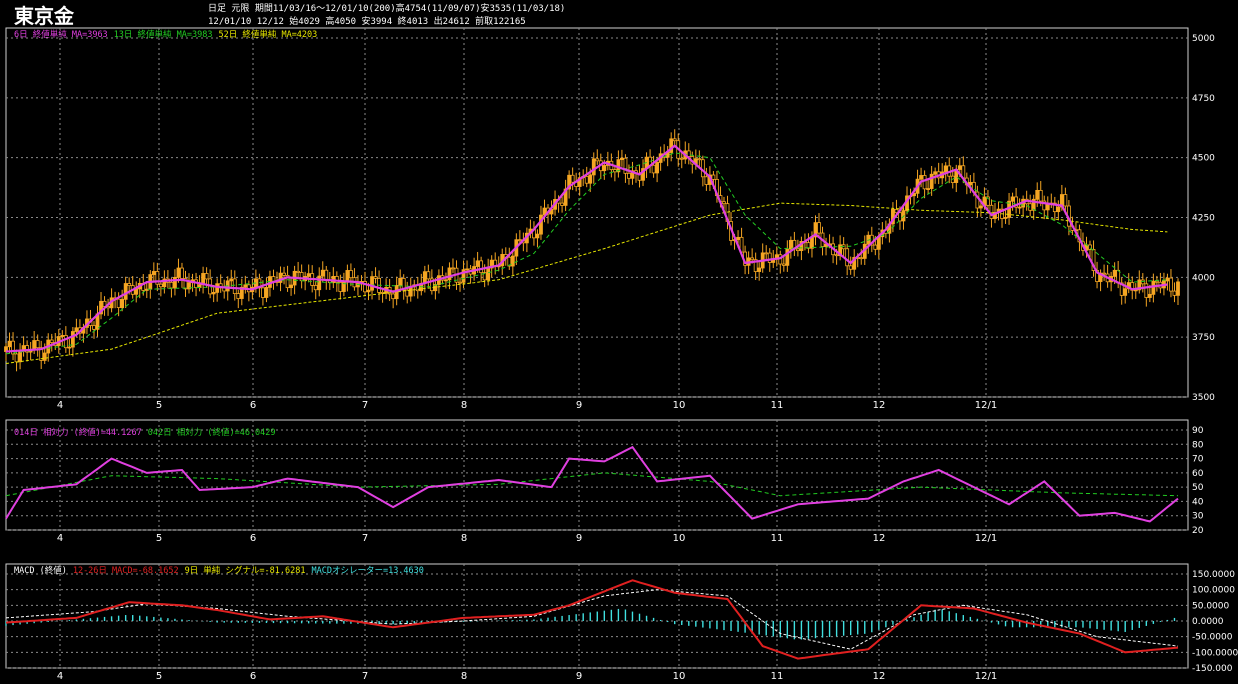 The width and height of the screenshot is (1238, 684). What do you see at coordinates (1198, 531) in the screenshot?
I see `rsi-y-tick: 20` at bounding box center [1198, 531].